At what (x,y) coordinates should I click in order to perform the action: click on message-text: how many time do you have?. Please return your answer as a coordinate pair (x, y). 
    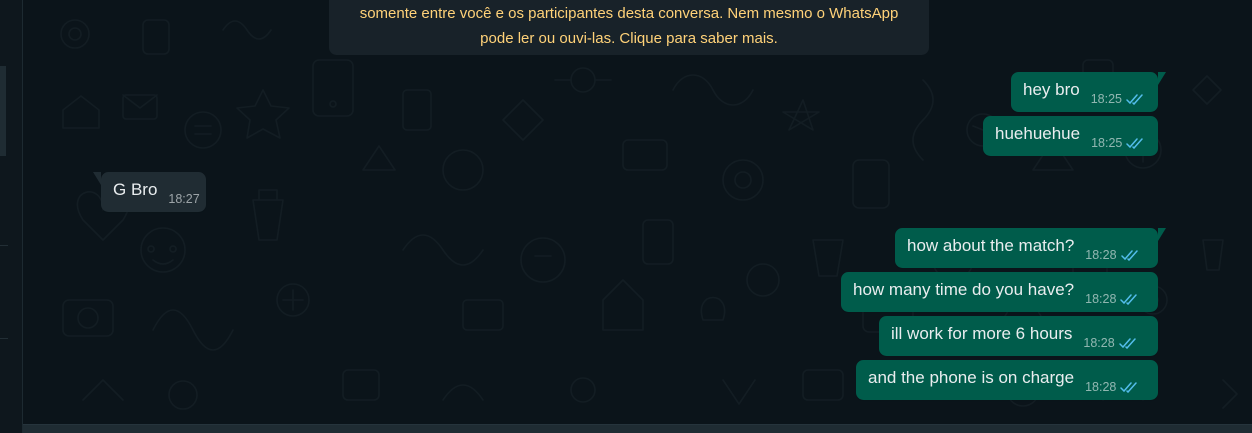
    Looking at the image, I should click on (964, 289).